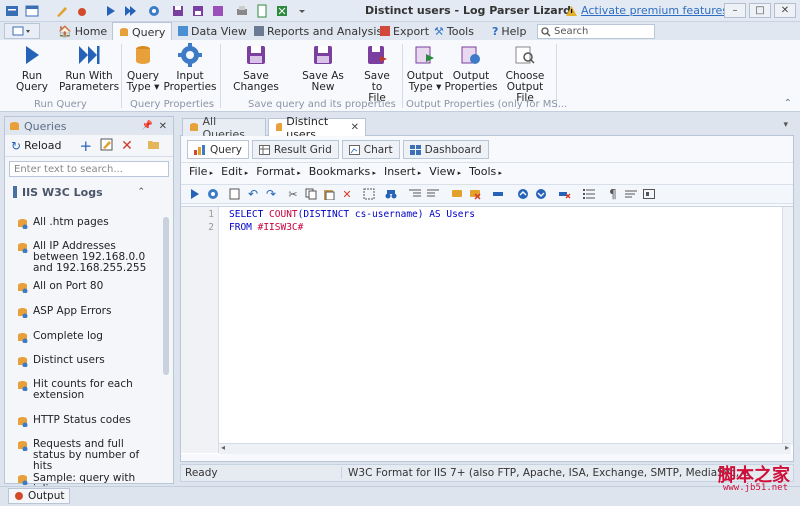 This screenshot has height=506, width=800. I want to click on run-with-parameters-button: Run With Parameters, so click(89, 67).